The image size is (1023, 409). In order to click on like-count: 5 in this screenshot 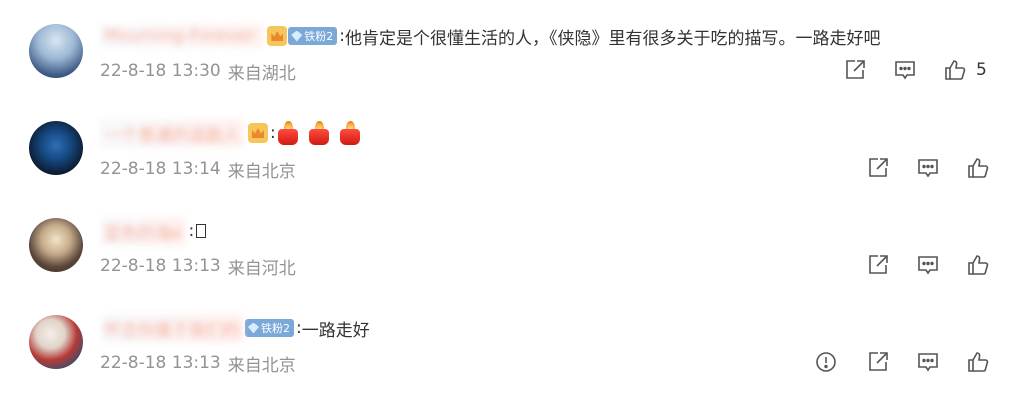, I will do `click(981, 70)`.